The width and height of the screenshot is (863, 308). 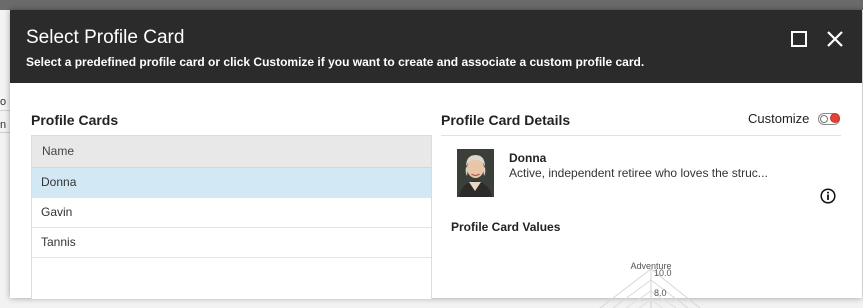 What do you see at coordinates (506, 120) in the screenshot?
I see `profile-card-details-heading: Profile Card Details` at bounding box center [506, 120].